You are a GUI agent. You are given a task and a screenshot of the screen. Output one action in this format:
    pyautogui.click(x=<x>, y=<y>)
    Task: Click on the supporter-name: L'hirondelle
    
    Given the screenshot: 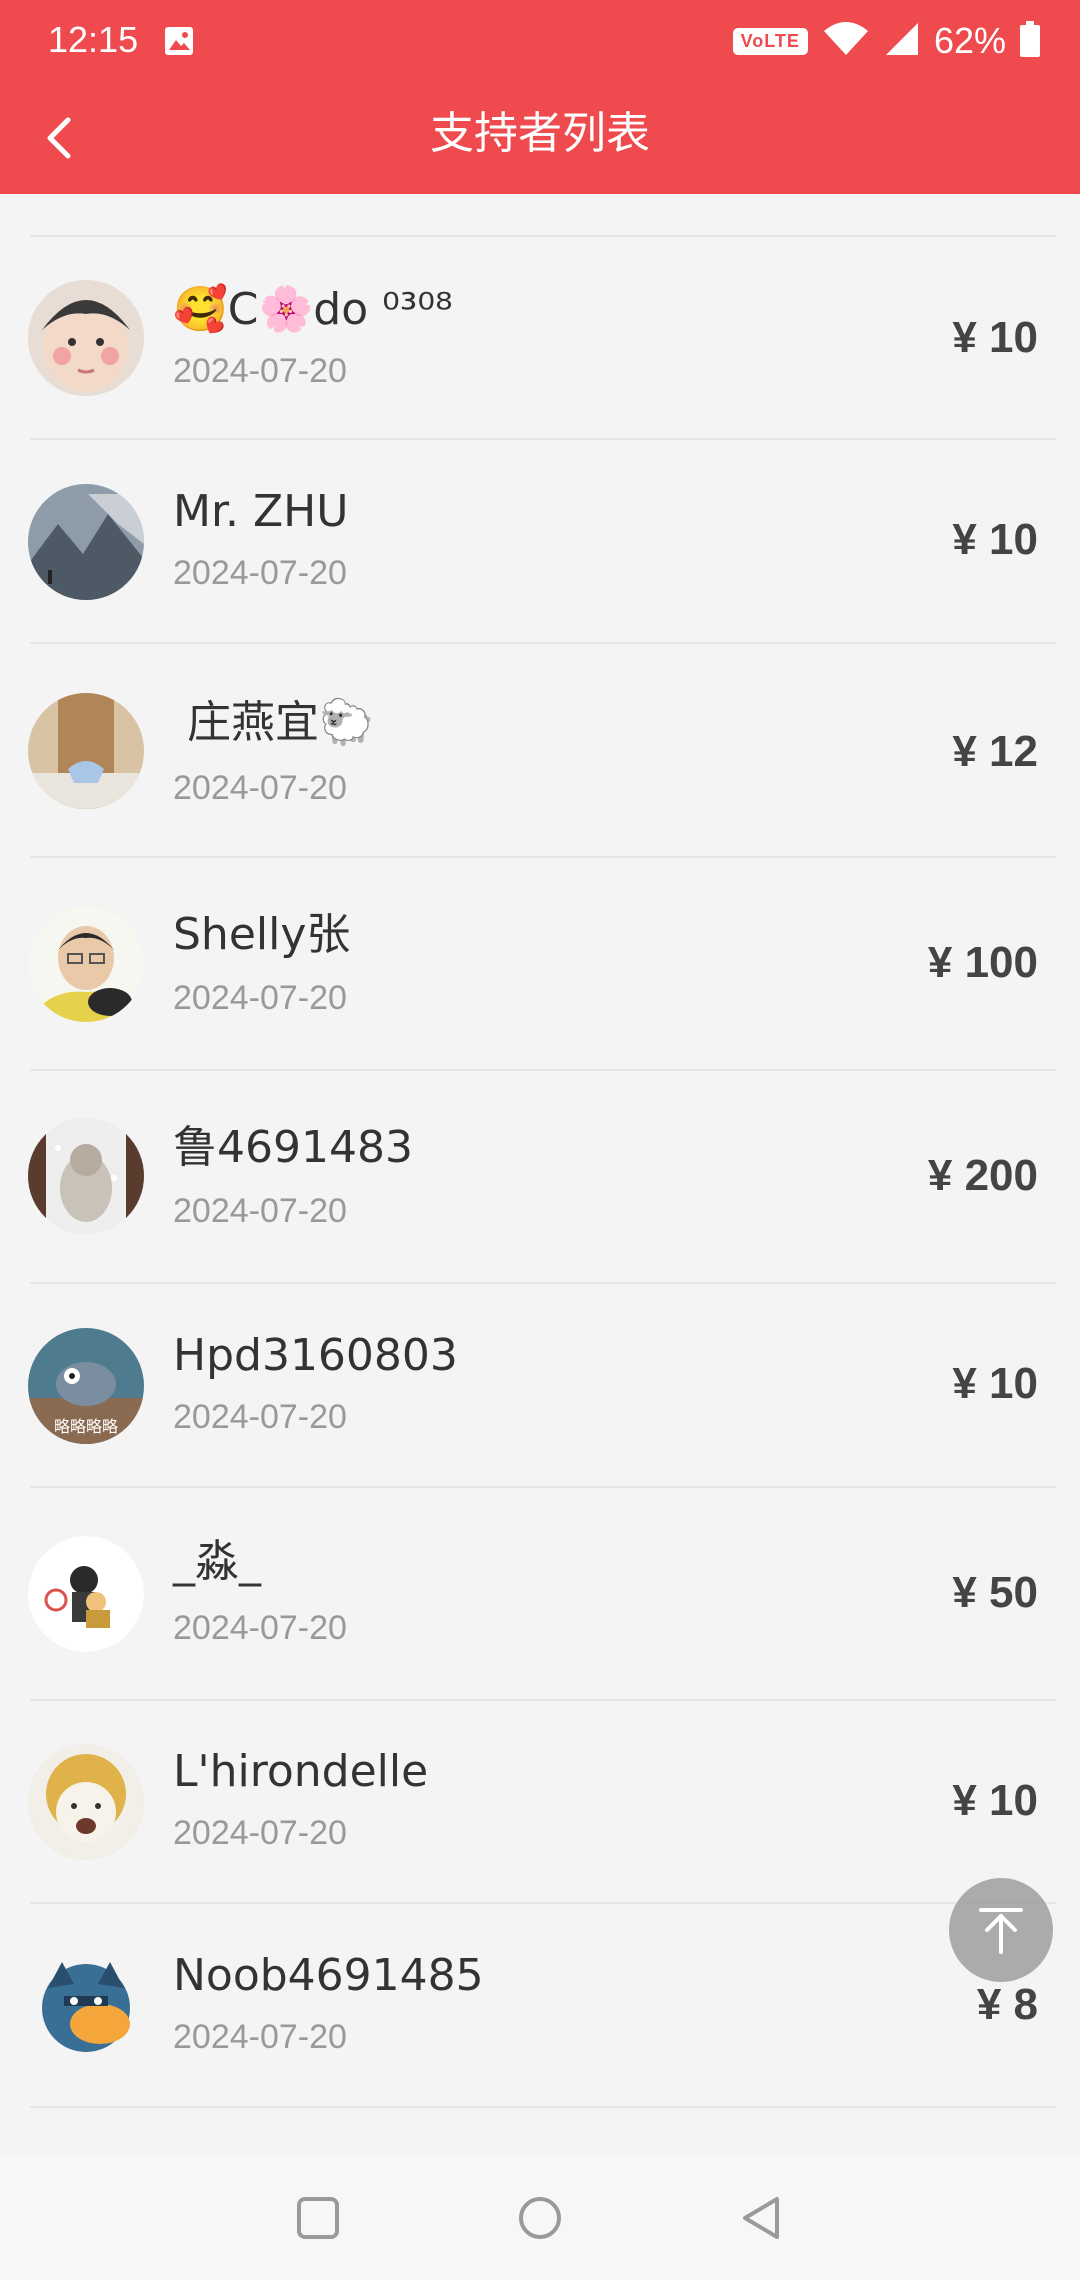 What is the action you would take?
    pyautogui.click(x=301, y=1771)
    